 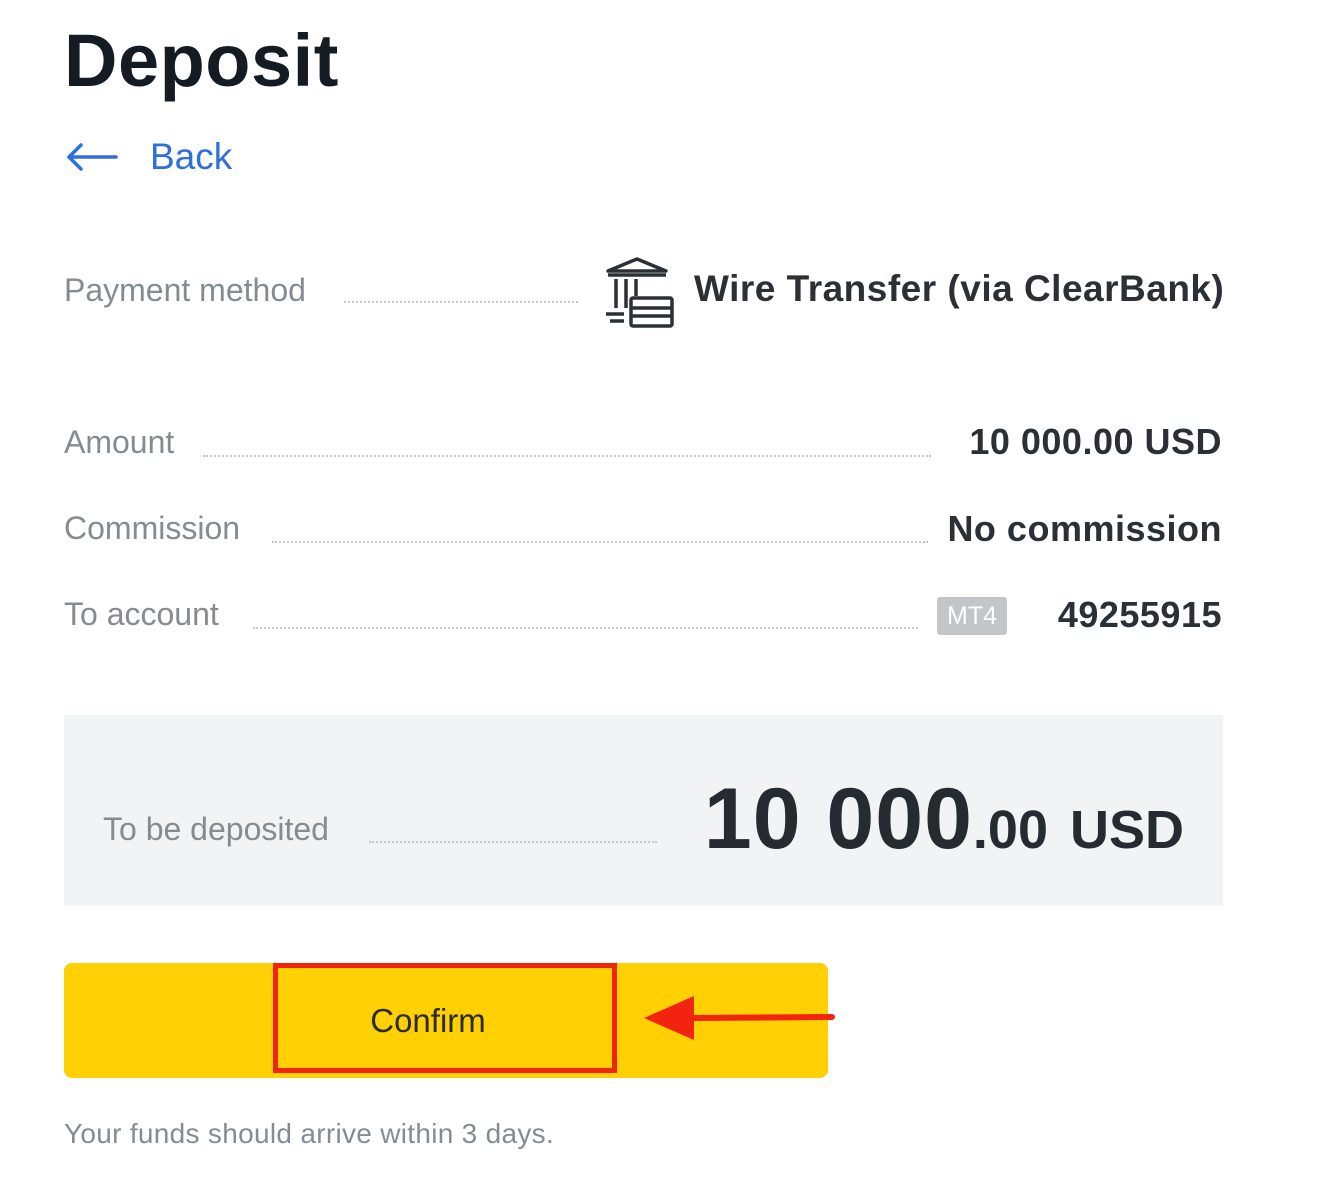 What do you see at coordinates (739, 1018) in the screenshot?
I see `annotation-arrow-icon` at bounding box center [739, 1018].